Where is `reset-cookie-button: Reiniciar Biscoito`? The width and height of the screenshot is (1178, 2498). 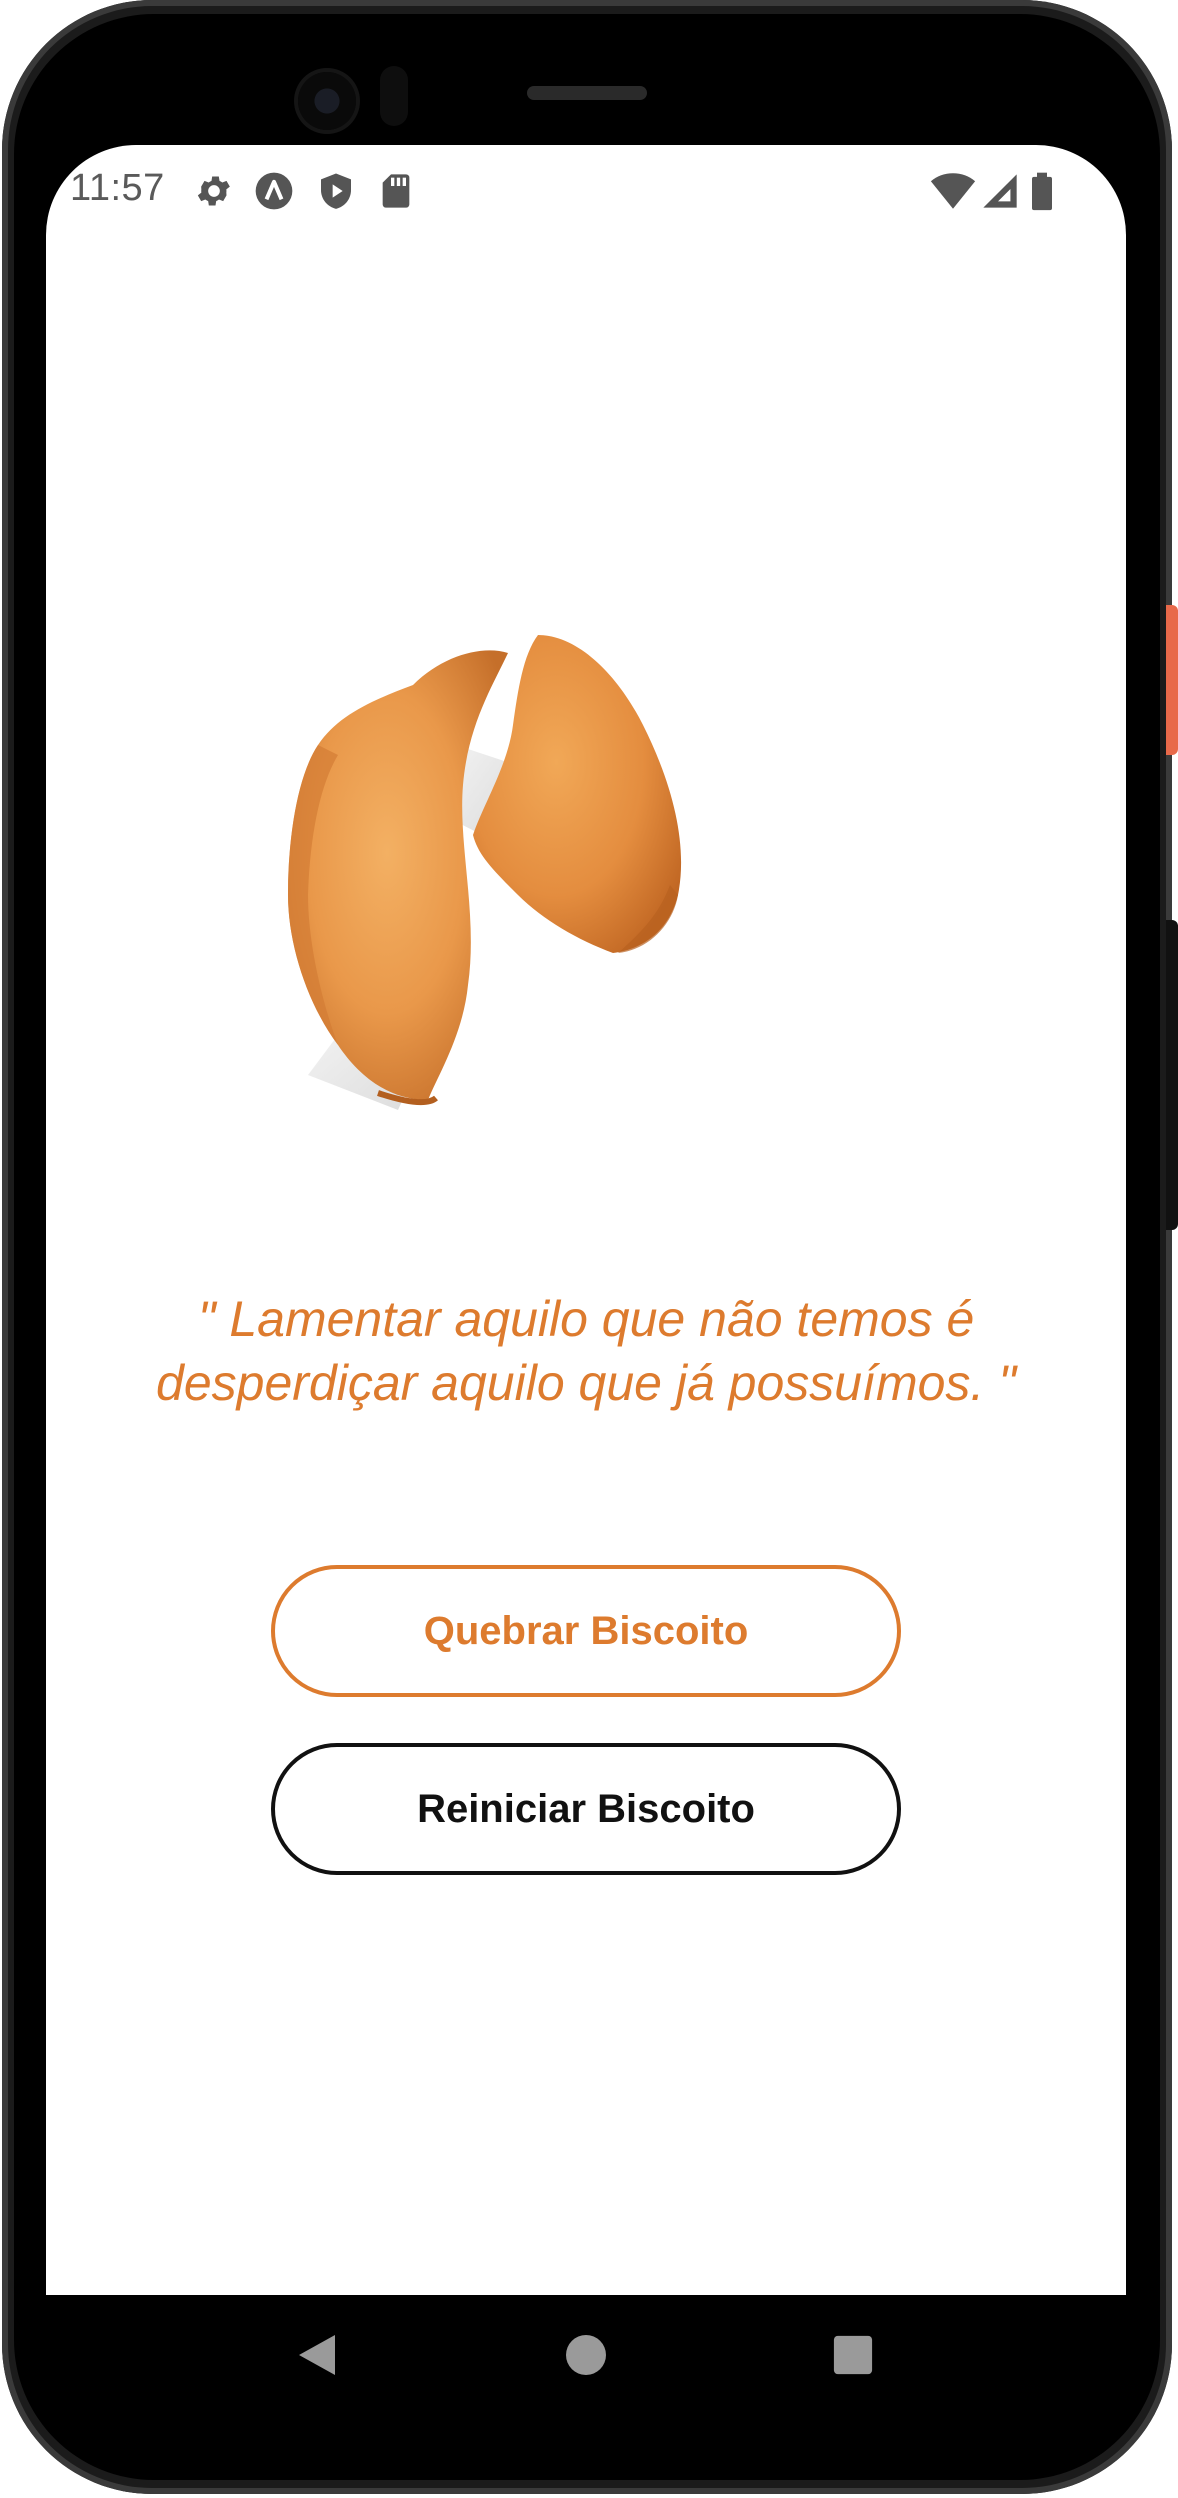
reset-cookie-button: Reiniciar Biscoito is located at coordinates (586, 1809).